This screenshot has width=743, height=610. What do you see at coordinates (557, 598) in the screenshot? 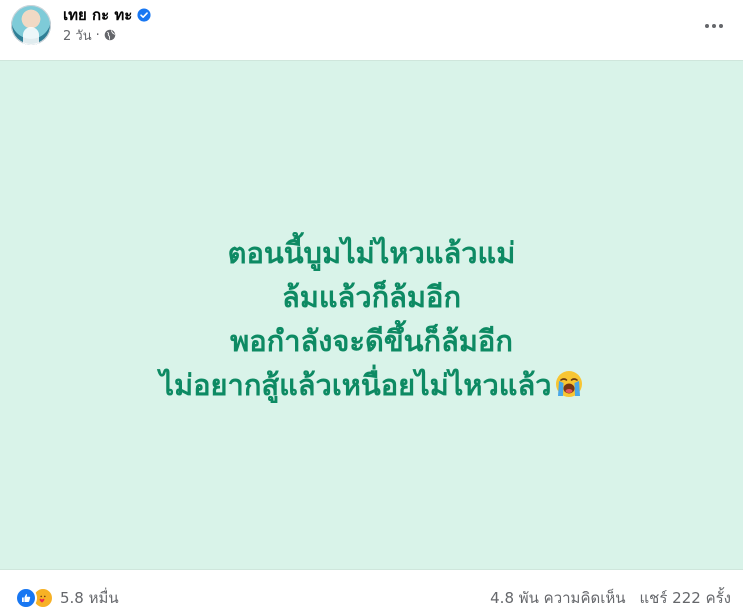
I see `comment-count: 4.8 พัน ความคิดเห็น` at bounding box center [557, 598].